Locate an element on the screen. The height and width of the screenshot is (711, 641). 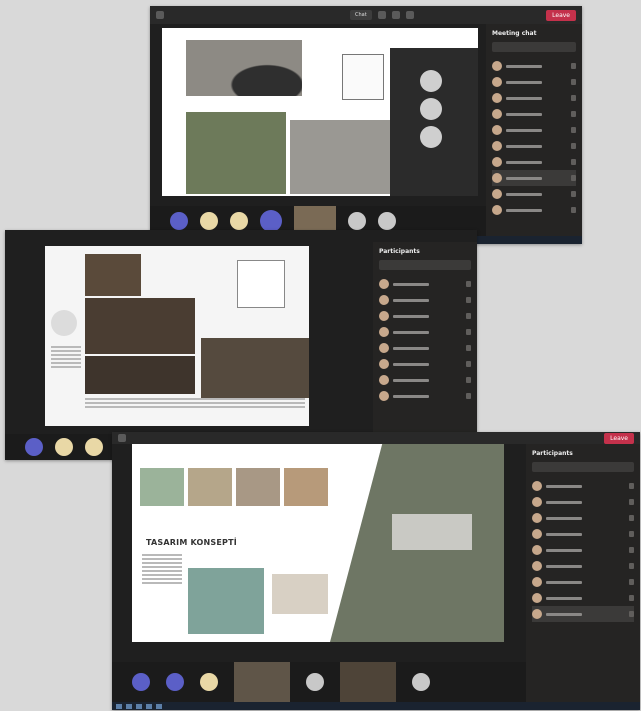
site-plan is located at coordinates (226, 601).